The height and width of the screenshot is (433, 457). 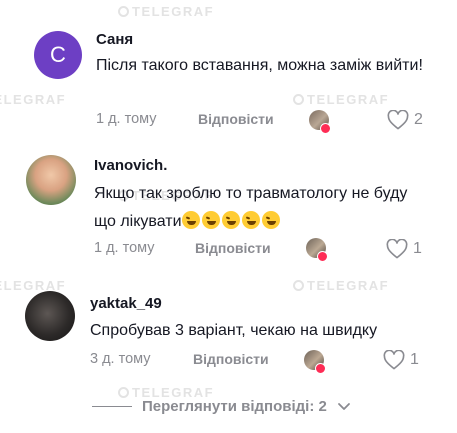 What do you see at coordinates (126, 303) in the screenshot?
I see `comment-username: yaktak_49` at bounding box center [126, 303].